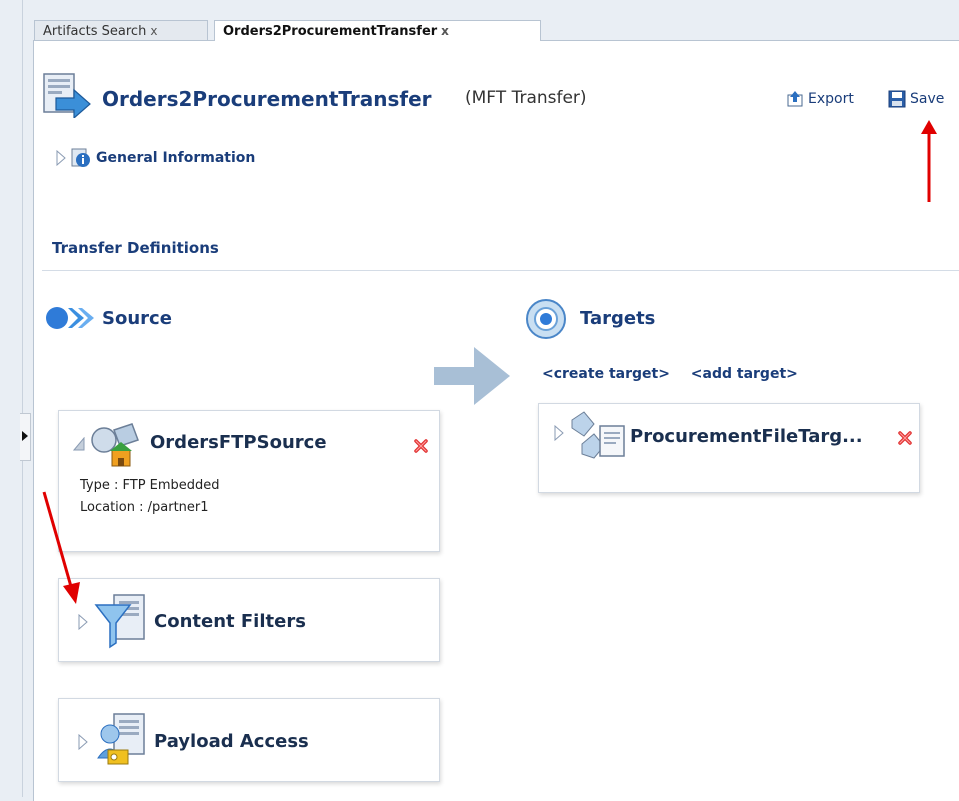  I want to click on create-target-link: <create target>, so click(606, 374).